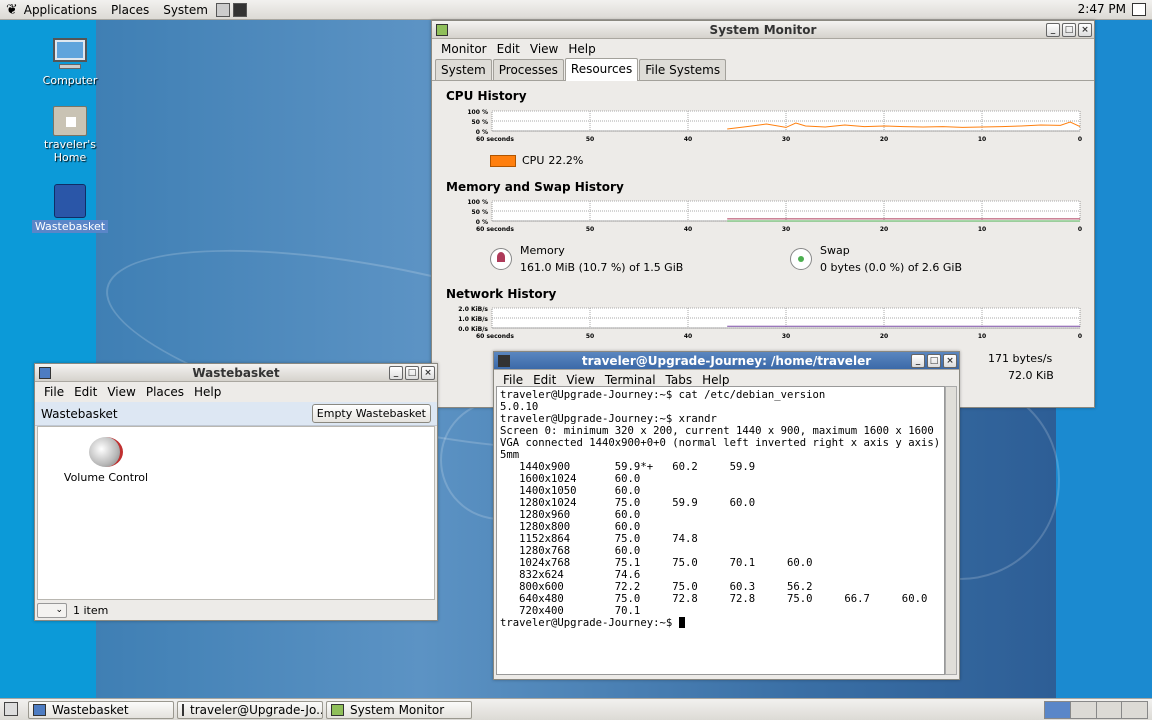 Image resolution: width=1152 pixels, height=720 pixels. Describe the element at coordinates (951, 530) in the screenshot. I see `terminal-scrollbar` at that location.